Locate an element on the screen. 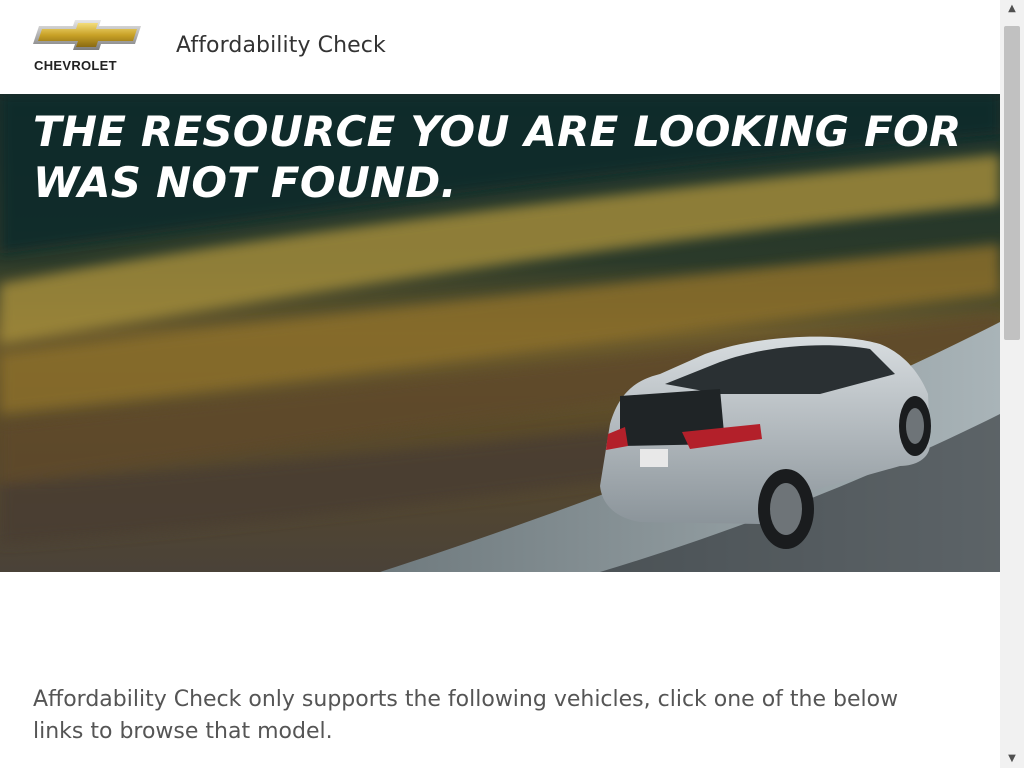  site-header: CHEVROLET Affordability Check is located at coordinates (500, 47).